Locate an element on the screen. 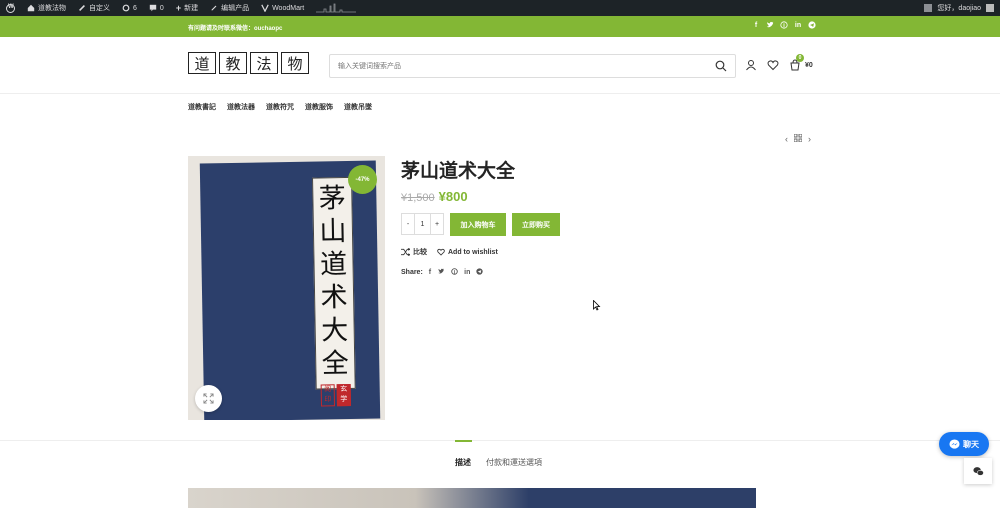 This screenshot has width=1000, height=508. red-seal: 阁印 玄学 is located at coordinates (336, 395).